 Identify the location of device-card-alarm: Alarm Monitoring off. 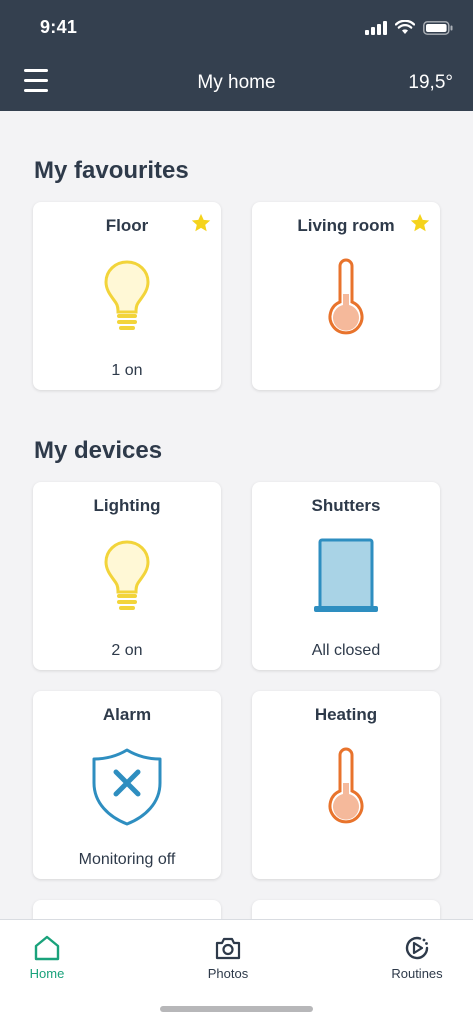
(127, 785).